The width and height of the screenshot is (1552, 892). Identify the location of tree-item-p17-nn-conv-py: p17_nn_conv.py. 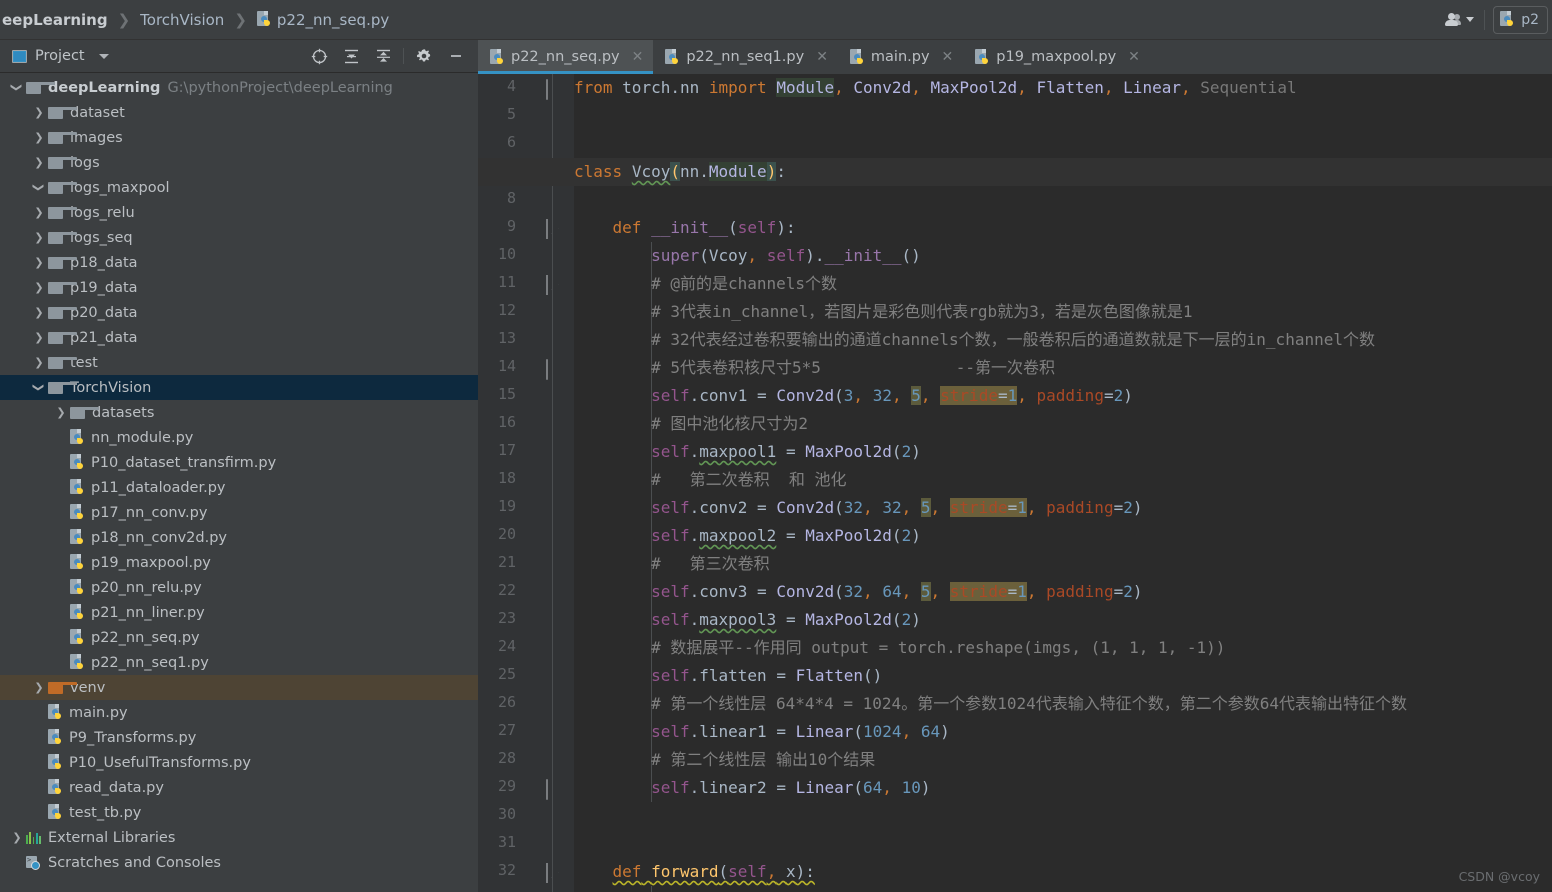
(239, 512).